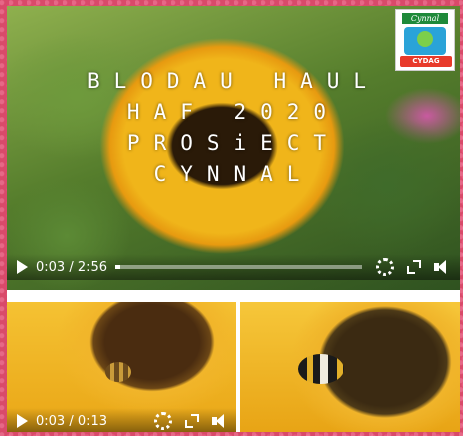 The width and height of the screenshot is (463, 436). What do you see at coordinates (321, 369) in the screenshot?
I see `bumblebee-image` at bounding box center [321, 369].